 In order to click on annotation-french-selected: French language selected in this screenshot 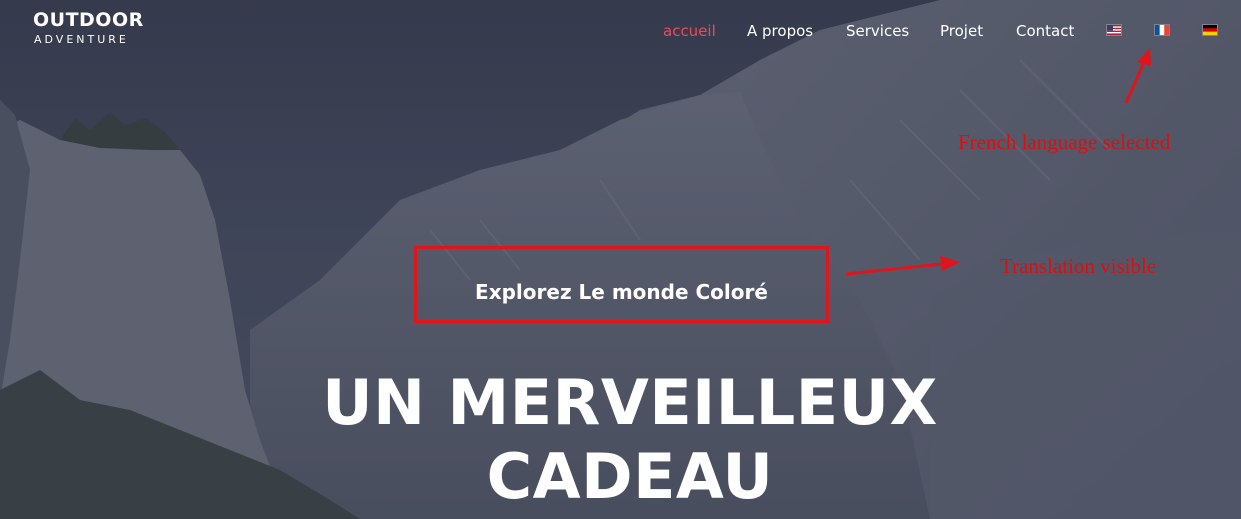, I will do `click(1064, 142)`.